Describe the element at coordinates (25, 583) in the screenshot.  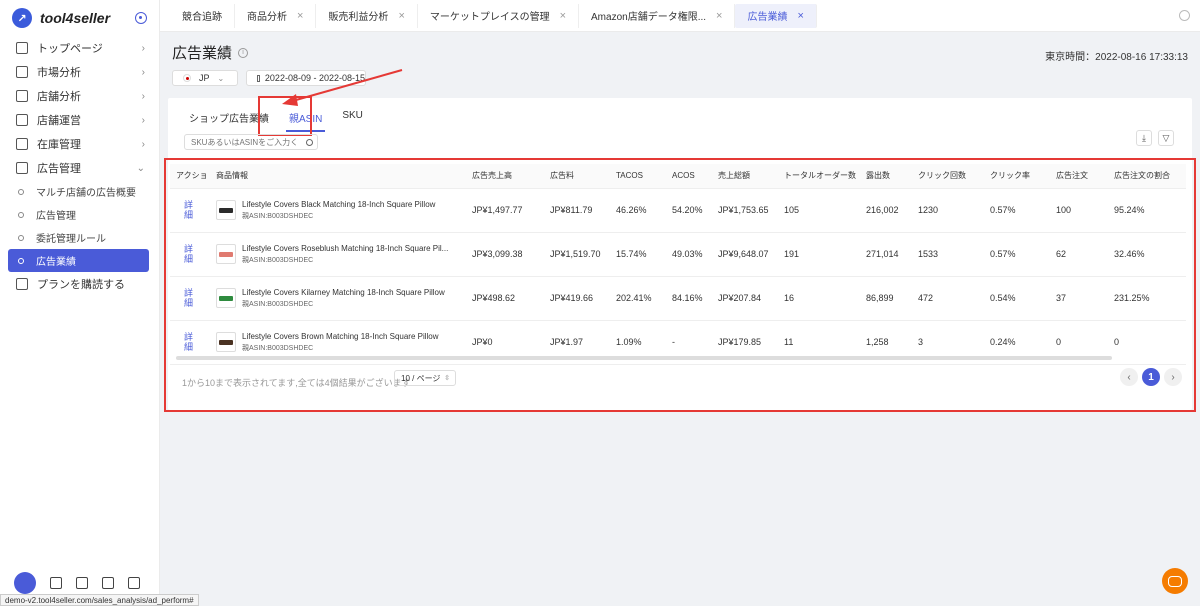
I see `avatar` at that location.